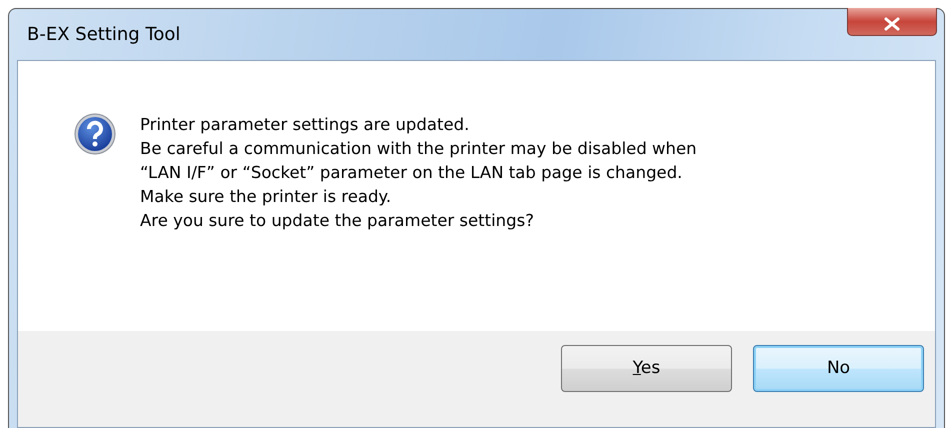 This screenshot has width=949, height=428. I want to click on message-line: Be careful a communication with the printer may be disabled when, so click(418, 149).